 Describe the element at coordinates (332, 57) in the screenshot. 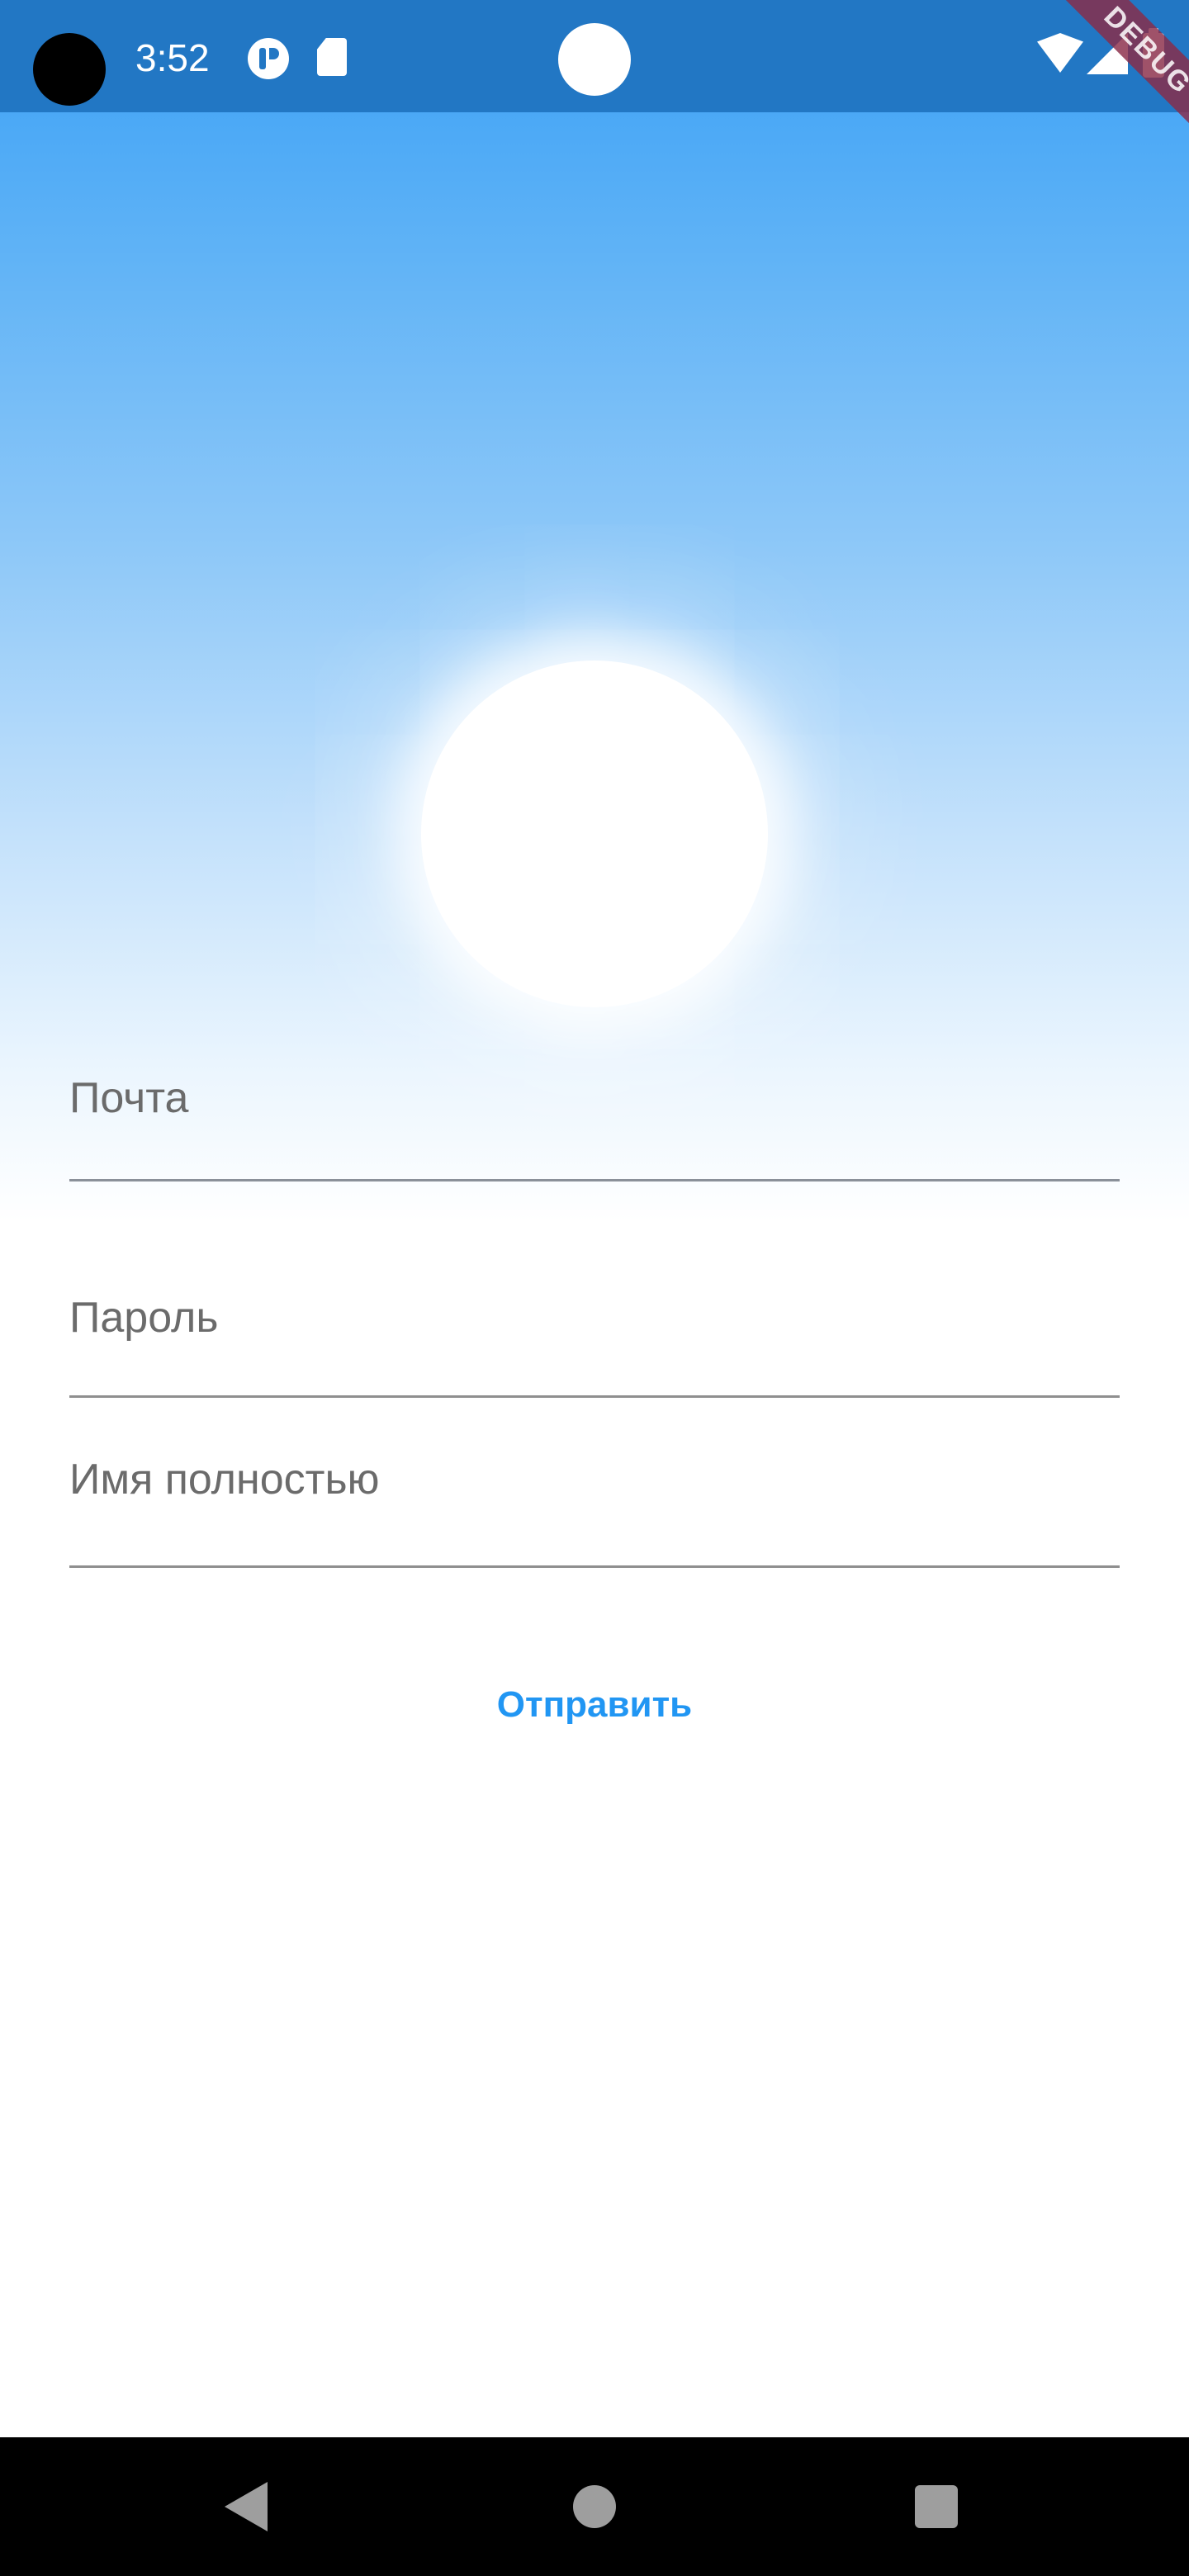

I see `sd-card-icon` at that location.